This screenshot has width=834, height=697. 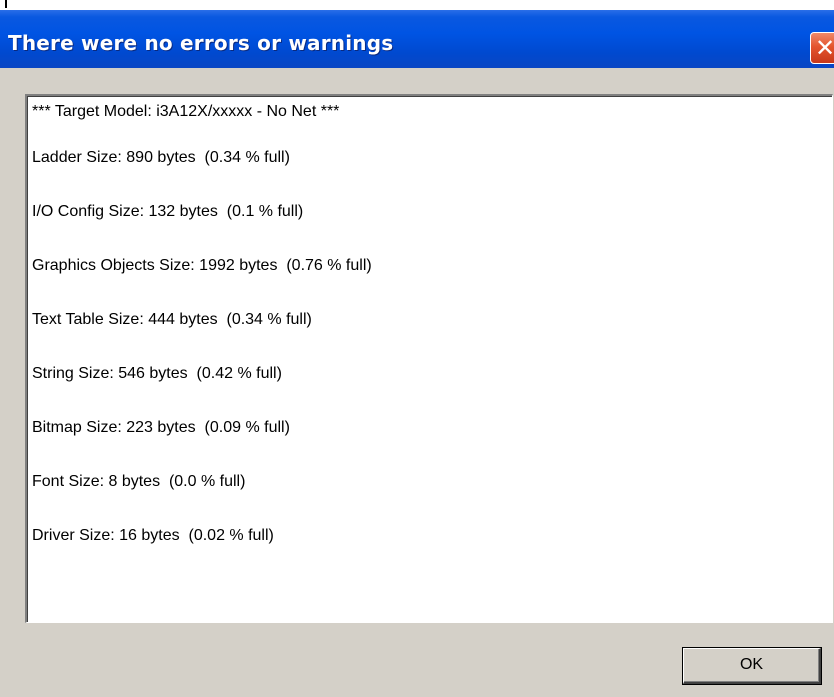 What do you see at coordinates (6, 4) in the screenshot?
I see `underlying-window-mark` at bounding box center [6, 4].